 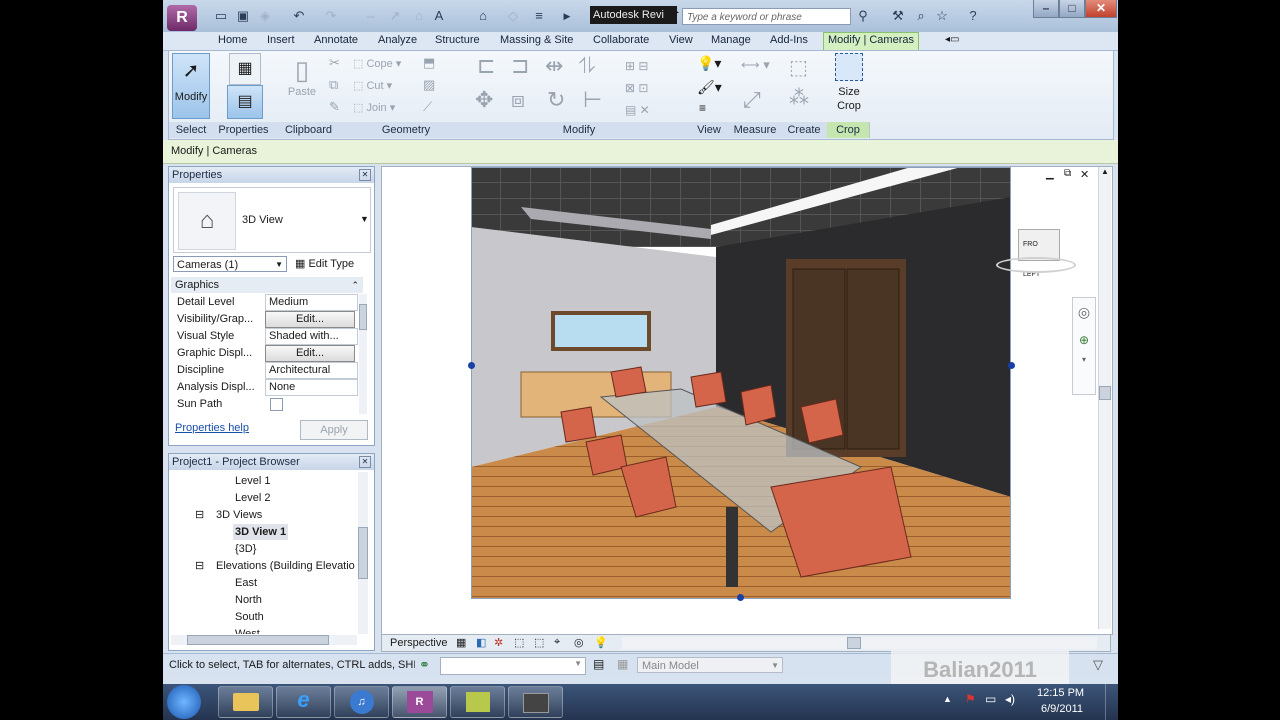 I want to click on offset-icon: ⊐, so click(x=520, y=66).